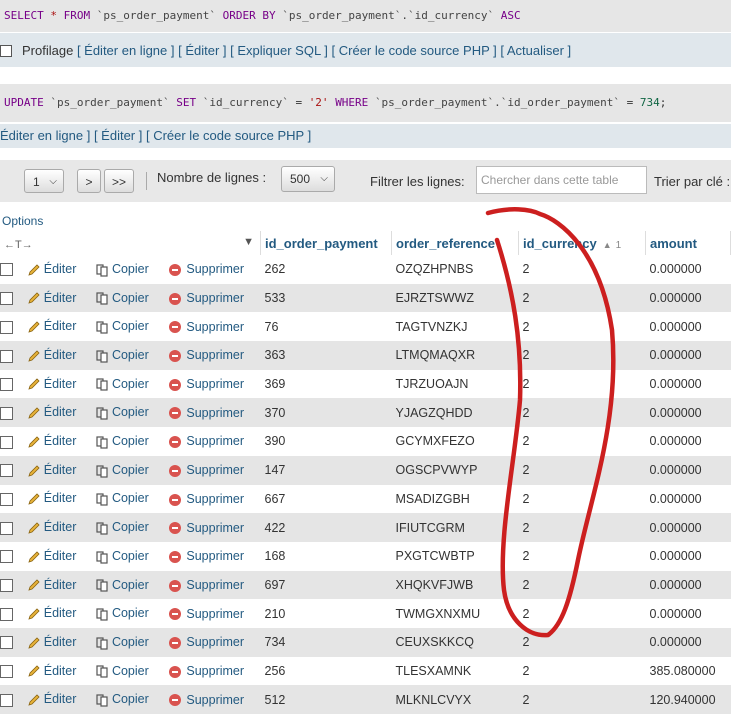 This screenshot has height=714, width=731. Describe the element at coordinates (47, 50) in the screenshot. I see `profiling-label: Profilage` at that location.